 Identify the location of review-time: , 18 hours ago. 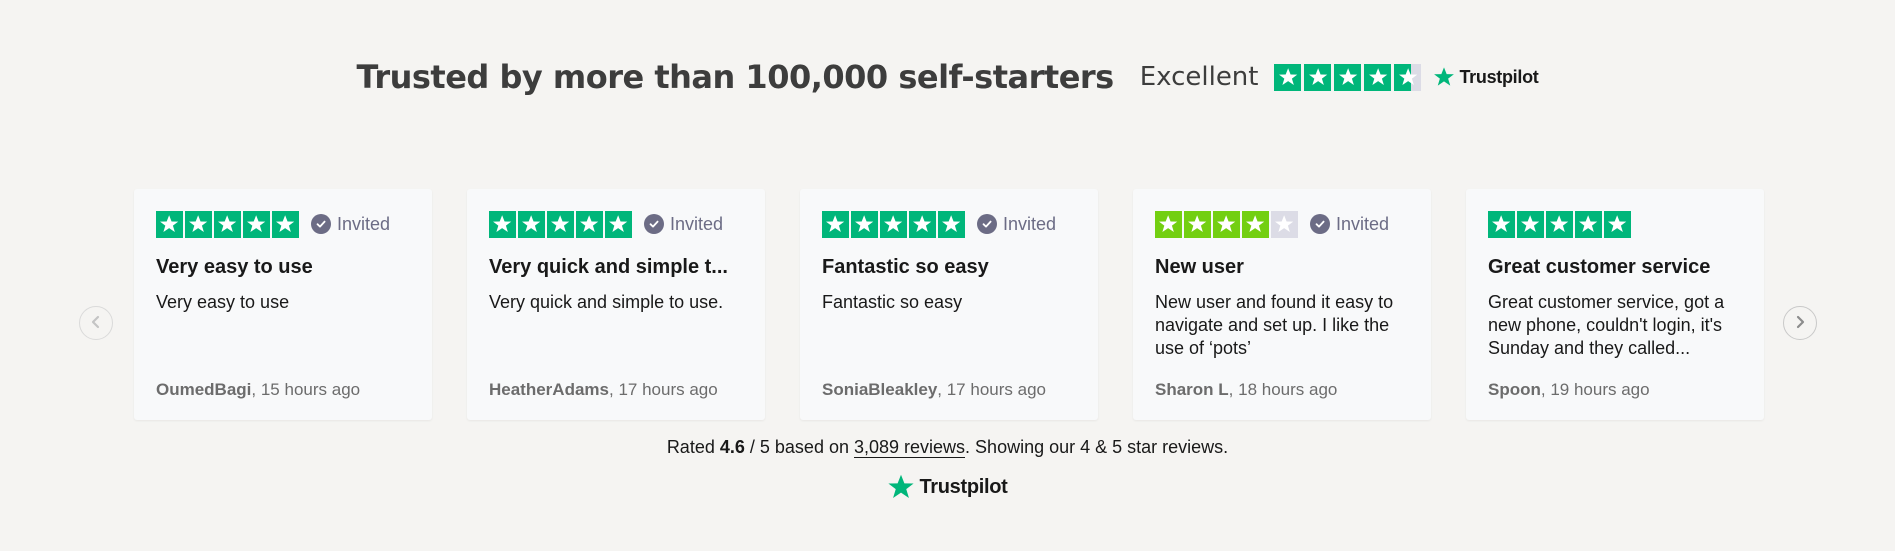
(1283, 389).